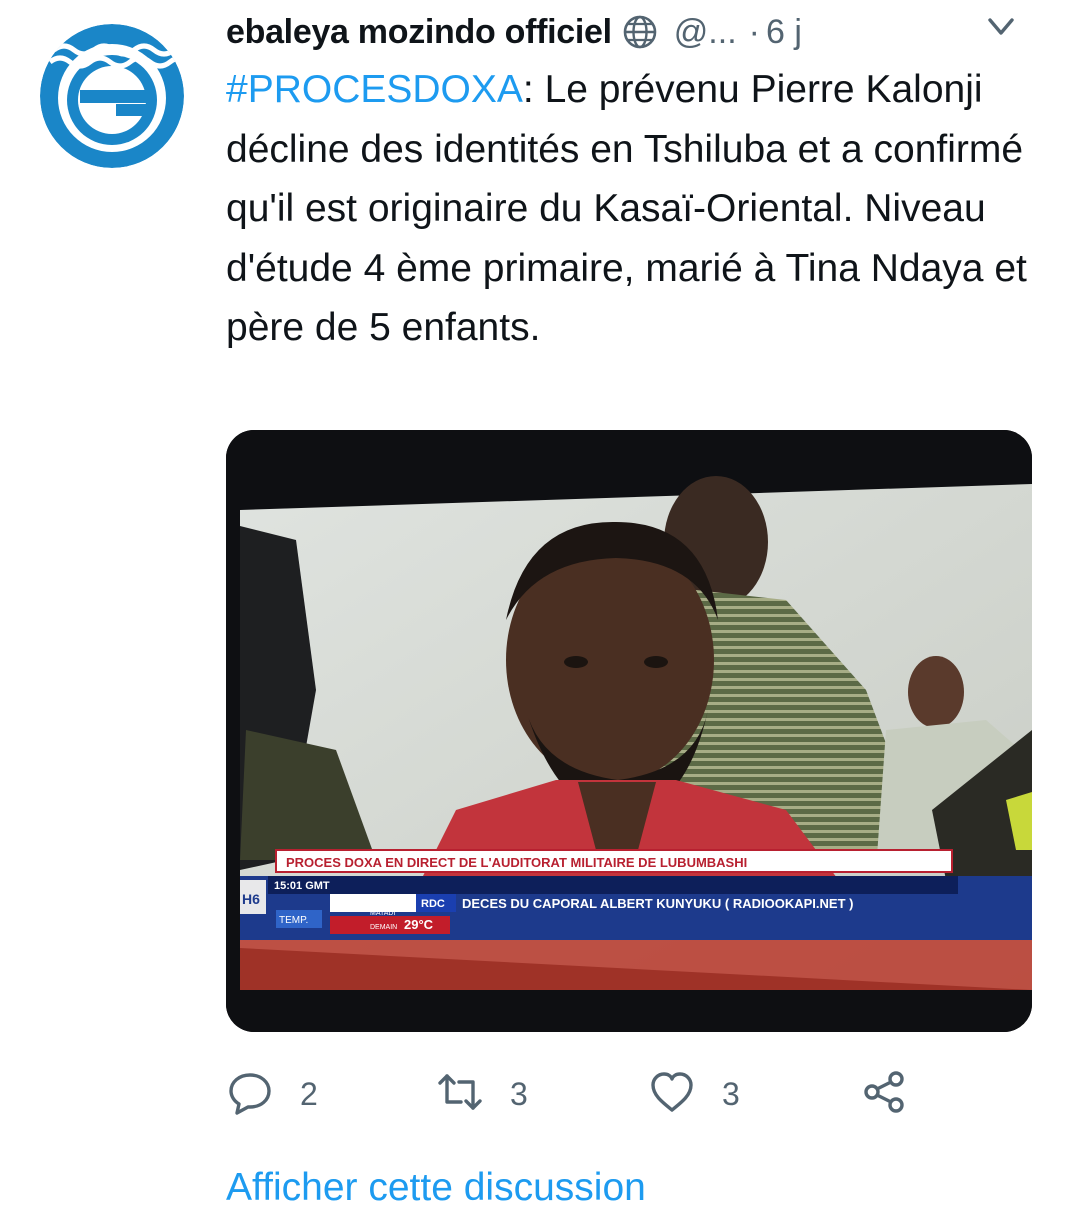  I want to click on like-count: 3, so click(731, 1093).